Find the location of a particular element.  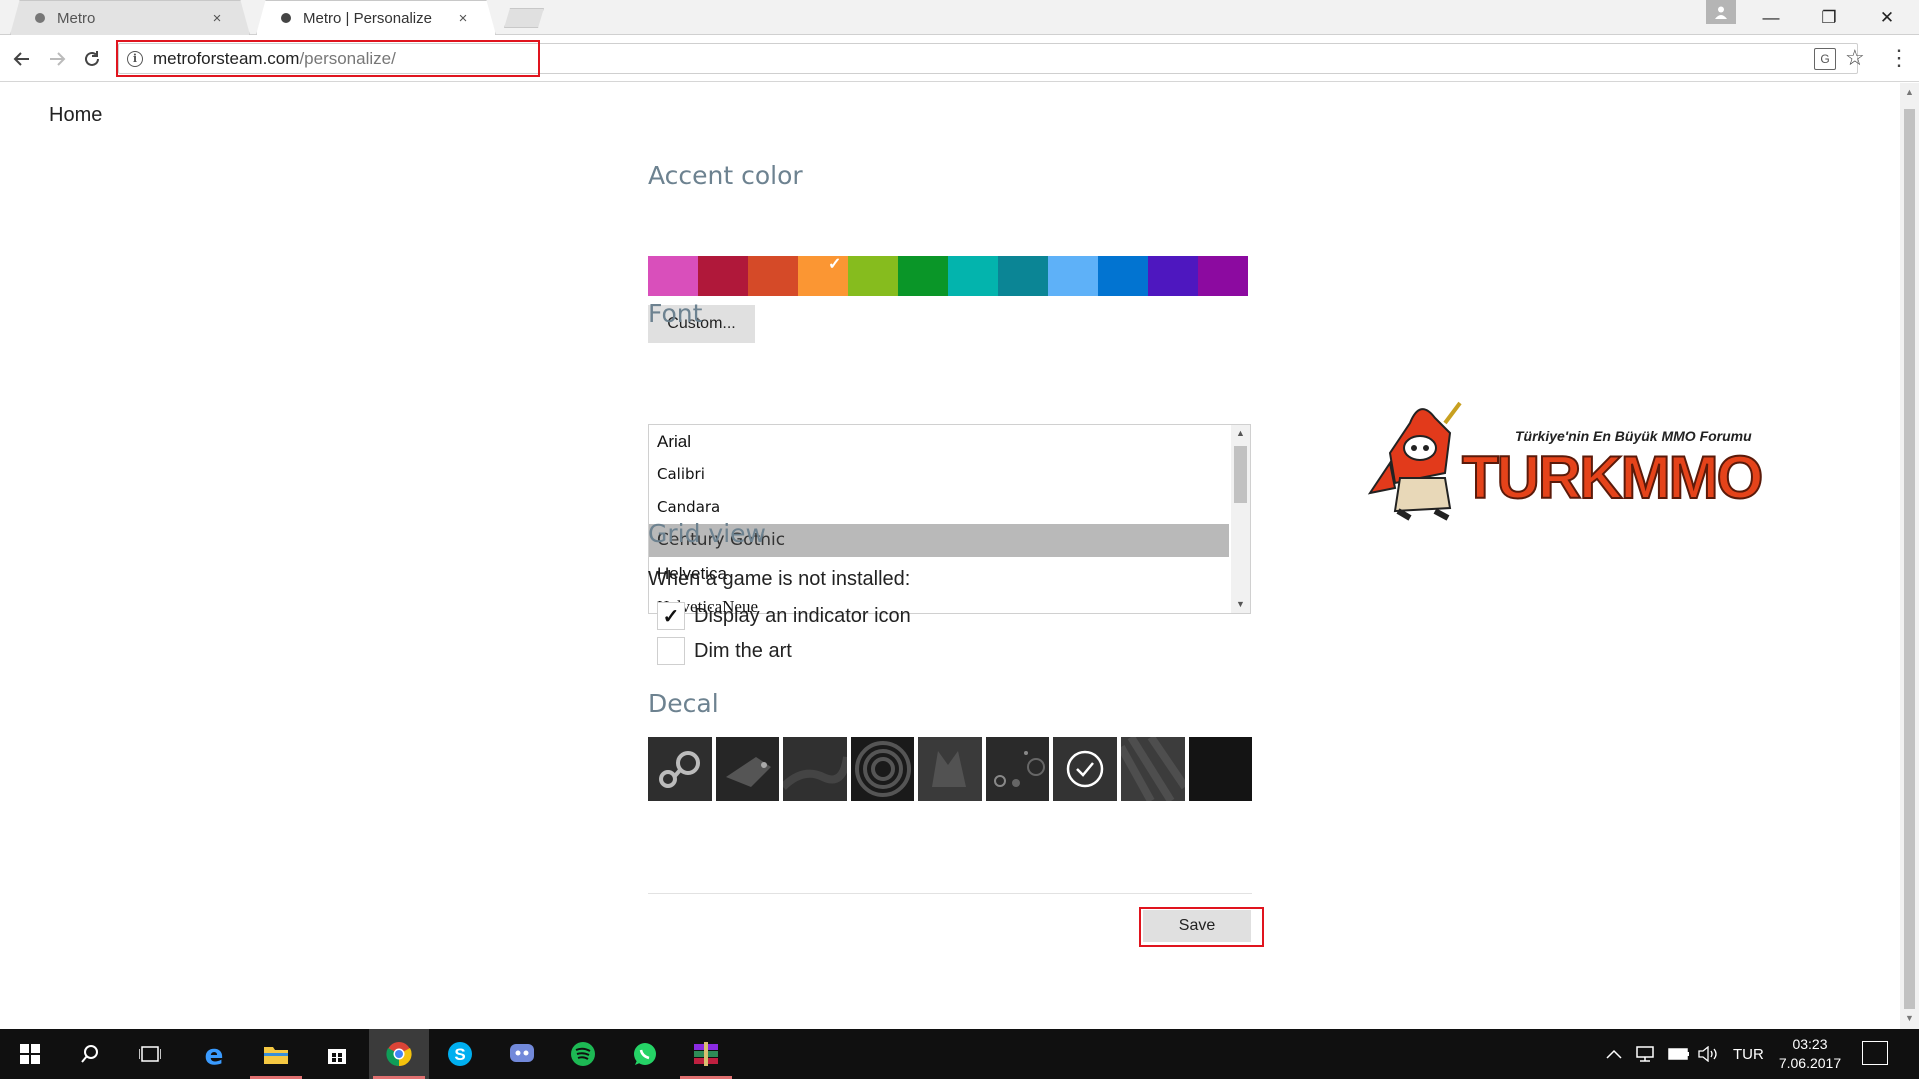

decal-selected is located at coordinates (1085, 769).